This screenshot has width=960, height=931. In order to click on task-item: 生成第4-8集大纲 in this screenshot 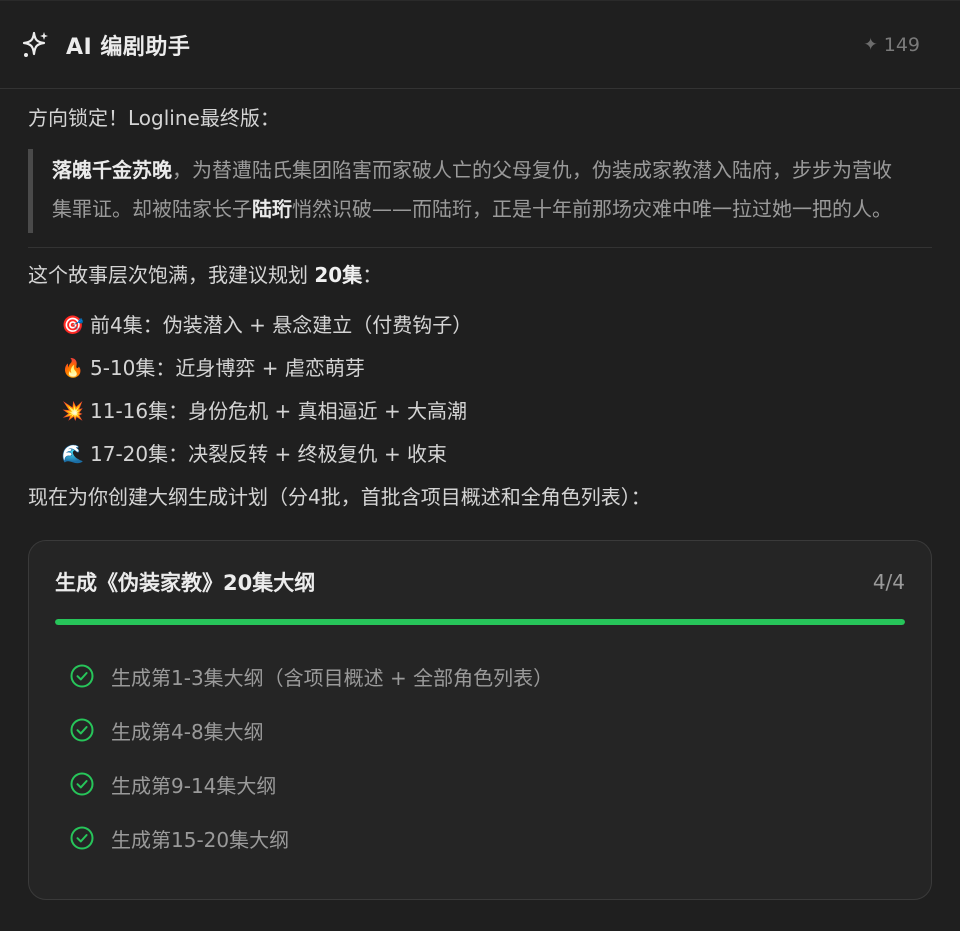, I will do `click(480, 730)`.